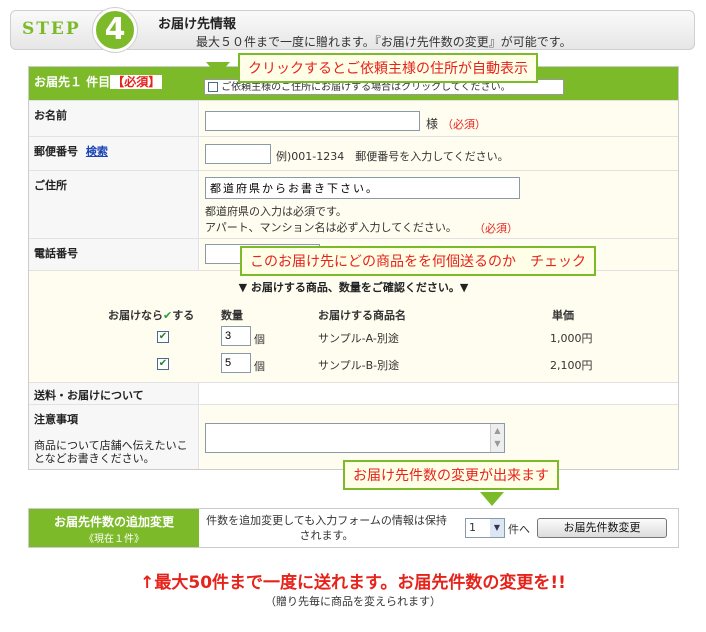 The height and width of the screenshot is (632, 706). What do you see at coordinates (497, 528) in the screenshot?
I see `chevron-down-icon: ▼` at bounding box center [497, 528].